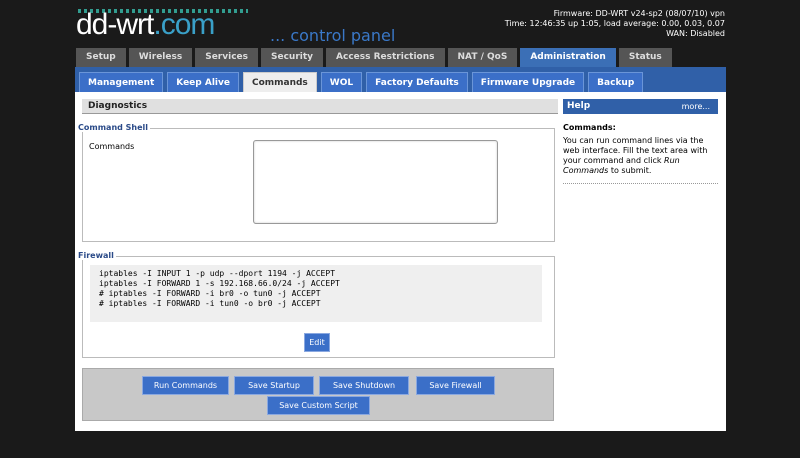 The image size is (800, 458). Describe the element at coordinates (96, 255) in the screenshot. I see `firewall-legend: Firewall` at that location.